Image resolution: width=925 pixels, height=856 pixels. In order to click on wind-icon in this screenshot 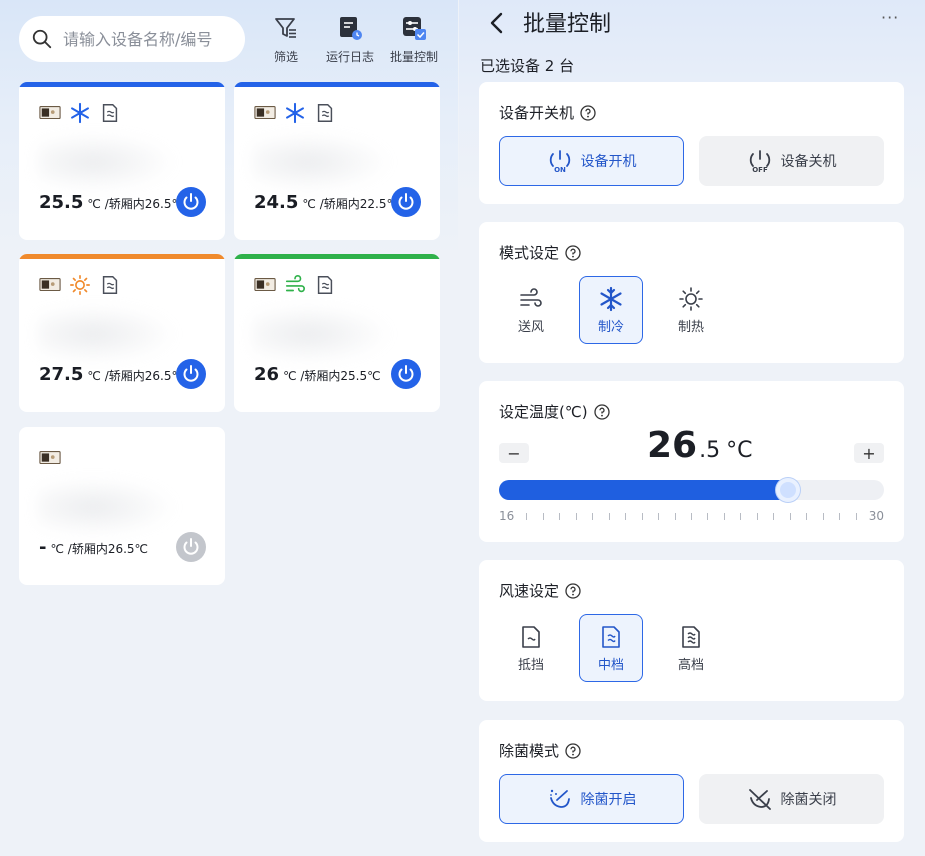, I will do `click(531, 297)`.